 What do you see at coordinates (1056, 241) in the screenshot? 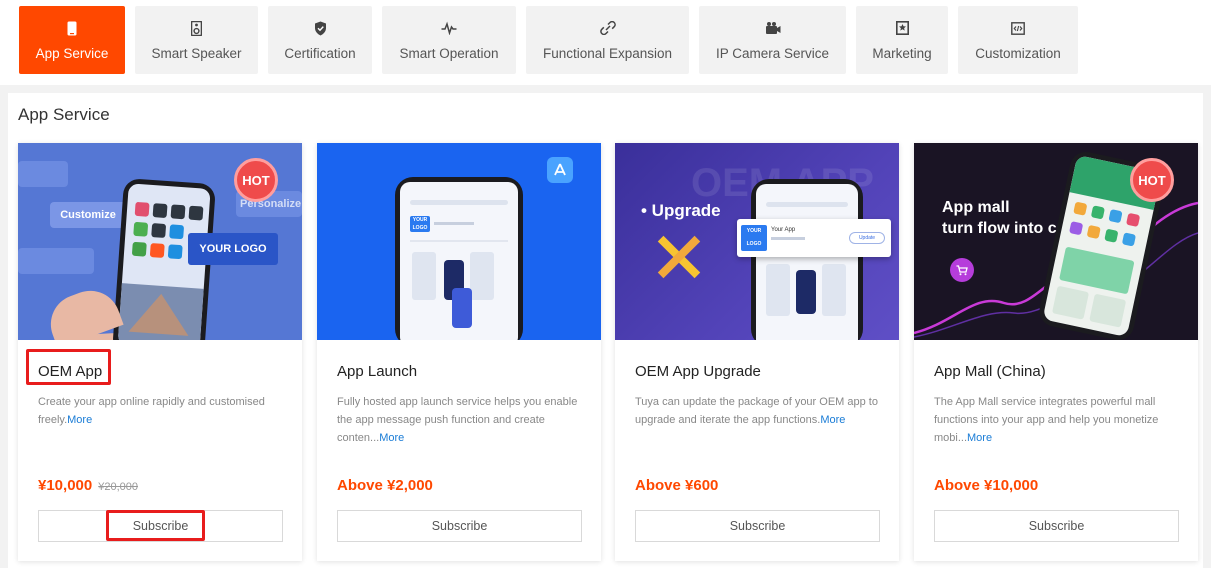
I see `app-mall-image: App mall turn flow into cash HOT` at bounding box center [1056, 241].